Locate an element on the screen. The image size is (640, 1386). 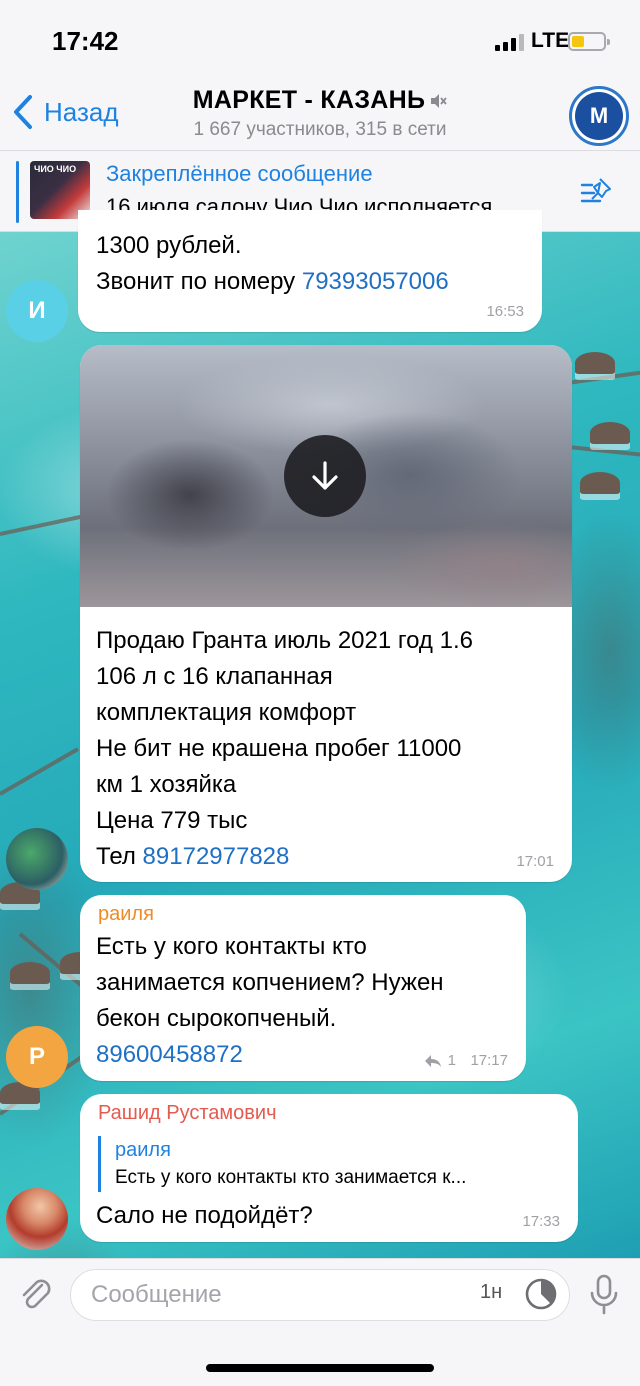
quoted-sender: раиля is located at coordinates (143, 1150).